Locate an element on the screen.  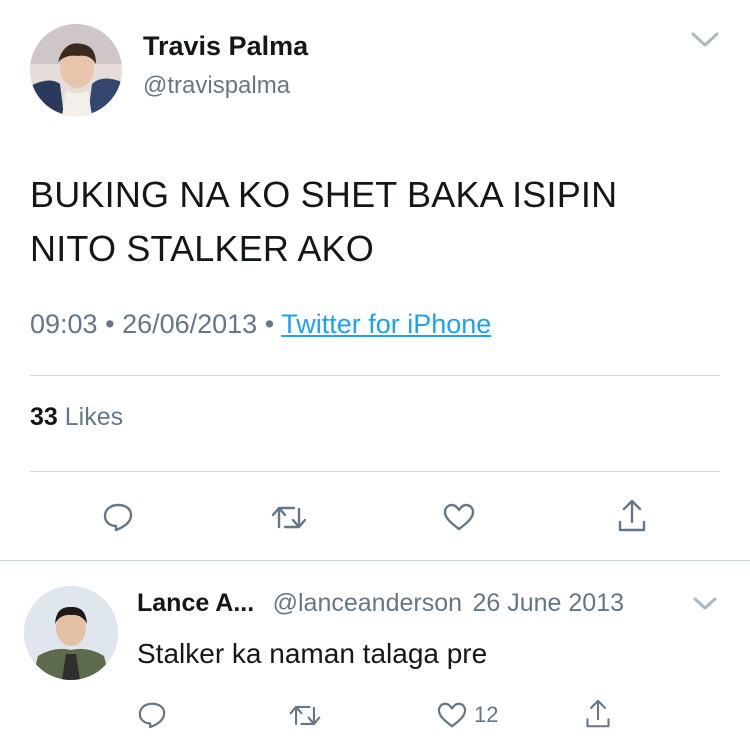
likes-label: Likes is located at coordinates (94, 417).